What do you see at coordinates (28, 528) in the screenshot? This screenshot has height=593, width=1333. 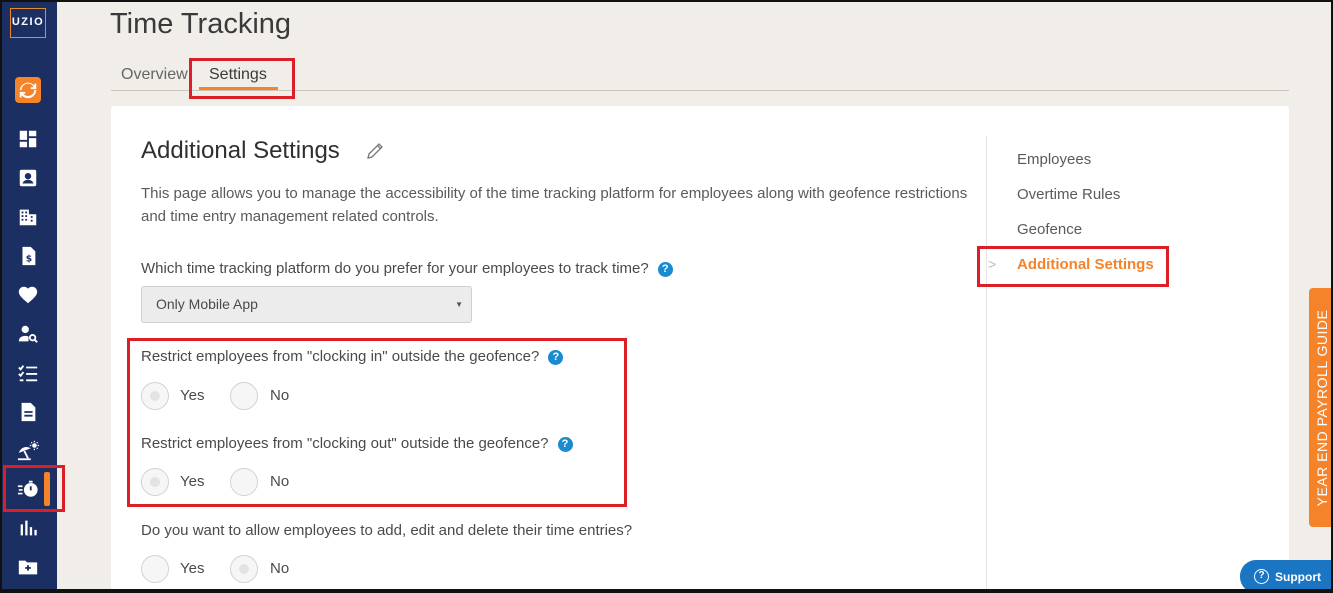 I see `bar-chart-icon` at bounding box center [28, 528].